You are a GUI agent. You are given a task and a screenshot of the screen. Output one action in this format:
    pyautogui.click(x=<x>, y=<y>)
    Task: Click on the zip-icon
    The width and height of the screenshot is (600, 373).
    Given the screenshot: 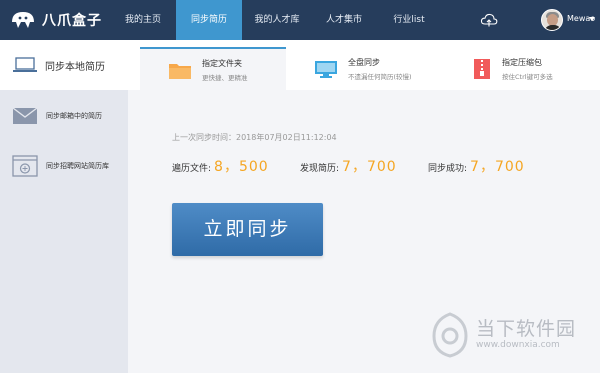 What is the action you would take?
    pyautogui.click(x=482, y=68)
    